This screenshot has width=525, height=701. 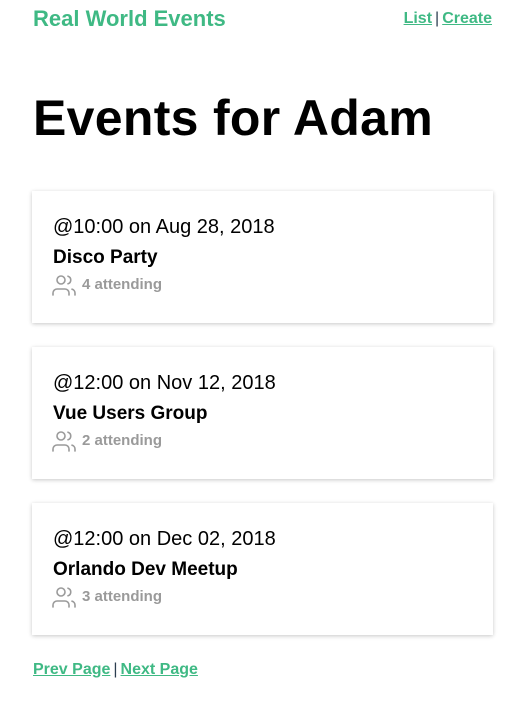 What do you see at coordinates (122, 596) in the screenshot?
I see `attending-count: 3 attending` at bounding box center [122, 596].